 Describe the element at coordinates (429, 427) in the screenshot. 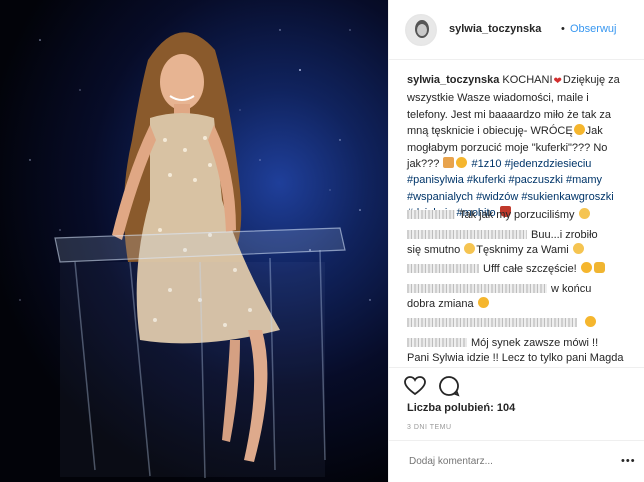

I see `post-date: 3 DNI TEMU` at that location.